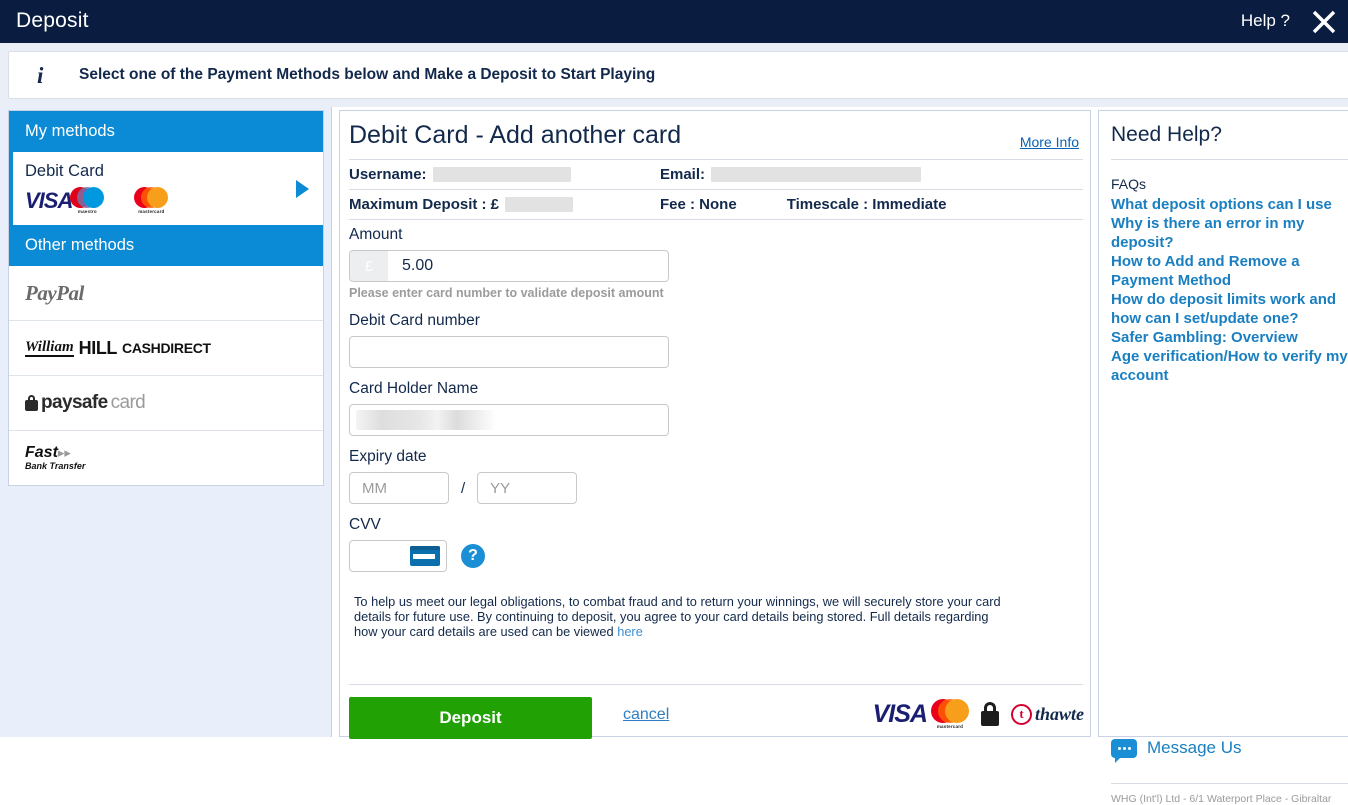  I want to click on paysafecard-logo: paysafe card, so click(85, 403).